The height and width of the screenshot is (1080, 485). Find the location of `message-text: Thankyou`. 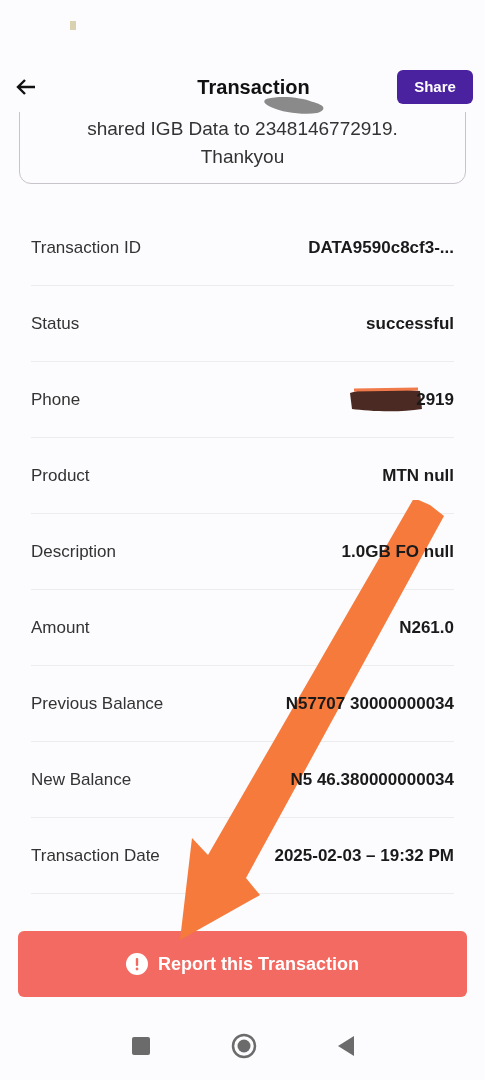

message-text: Thankyou is located at coordinates (242, 157).